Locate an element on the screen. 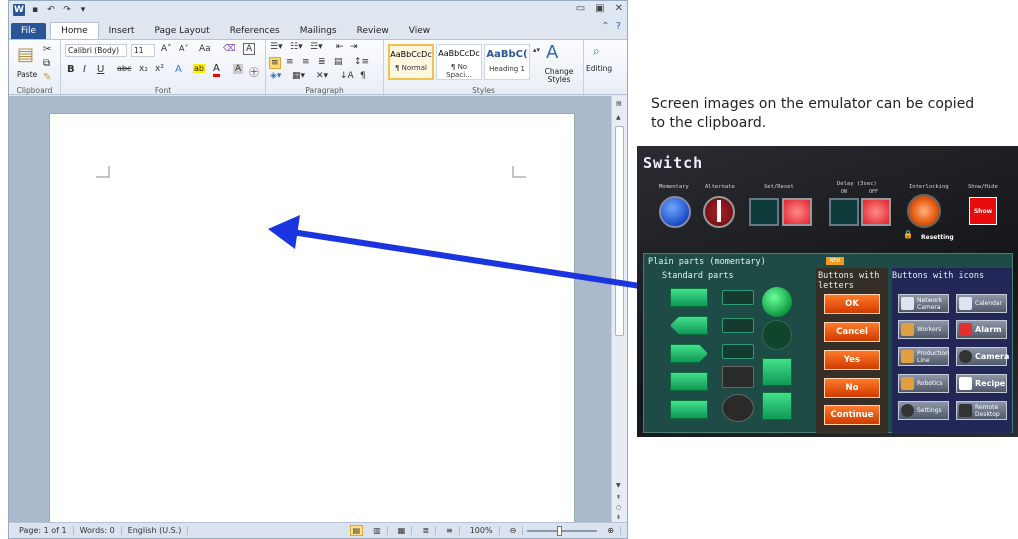 The width and height of the screenshot is (1018, 539). workers-button: Workers is located at coordinates (923, 329).